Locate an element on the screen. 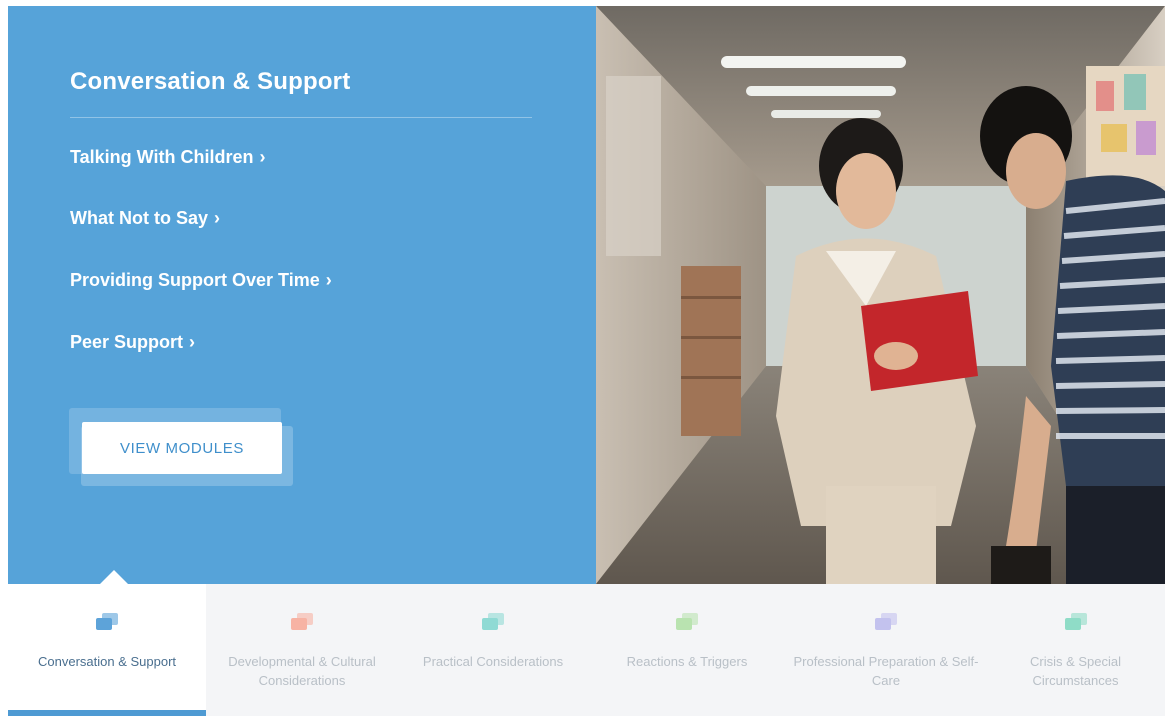 This screenshot has width=1165, height=716. active-tab-pointer is located at coordinates (114, 577).